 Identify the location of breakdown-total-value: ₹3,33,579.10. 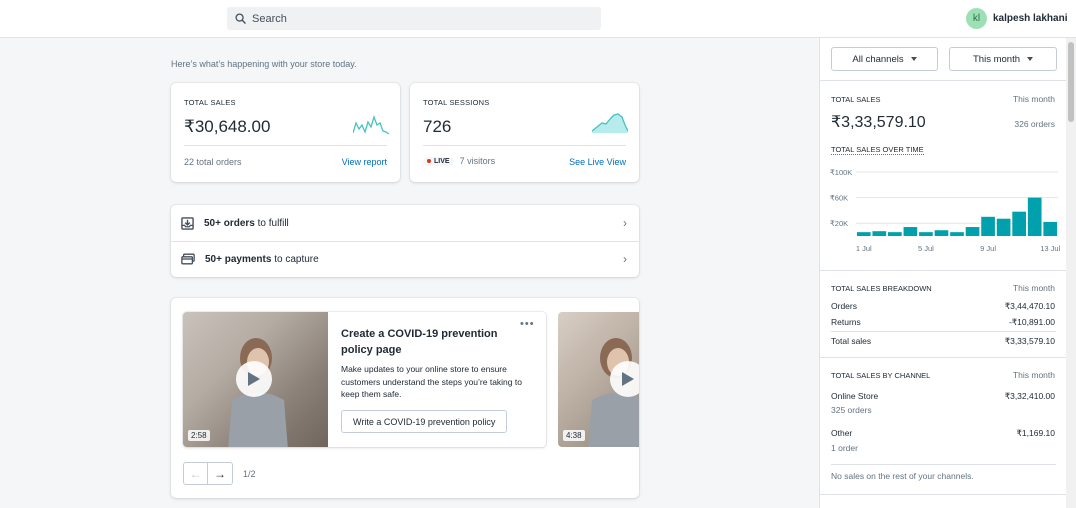
(1029, 341).